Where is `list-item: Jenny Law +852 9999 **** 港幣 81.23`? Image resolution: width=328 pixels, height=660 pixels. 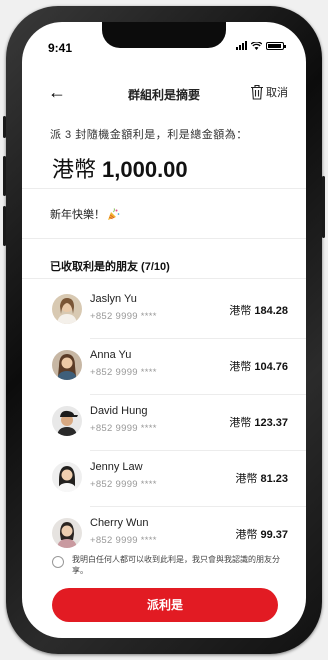
list-item: Jenny Law +852 9999 **** 港幣 81.23 is located at coordinates (164, 478).